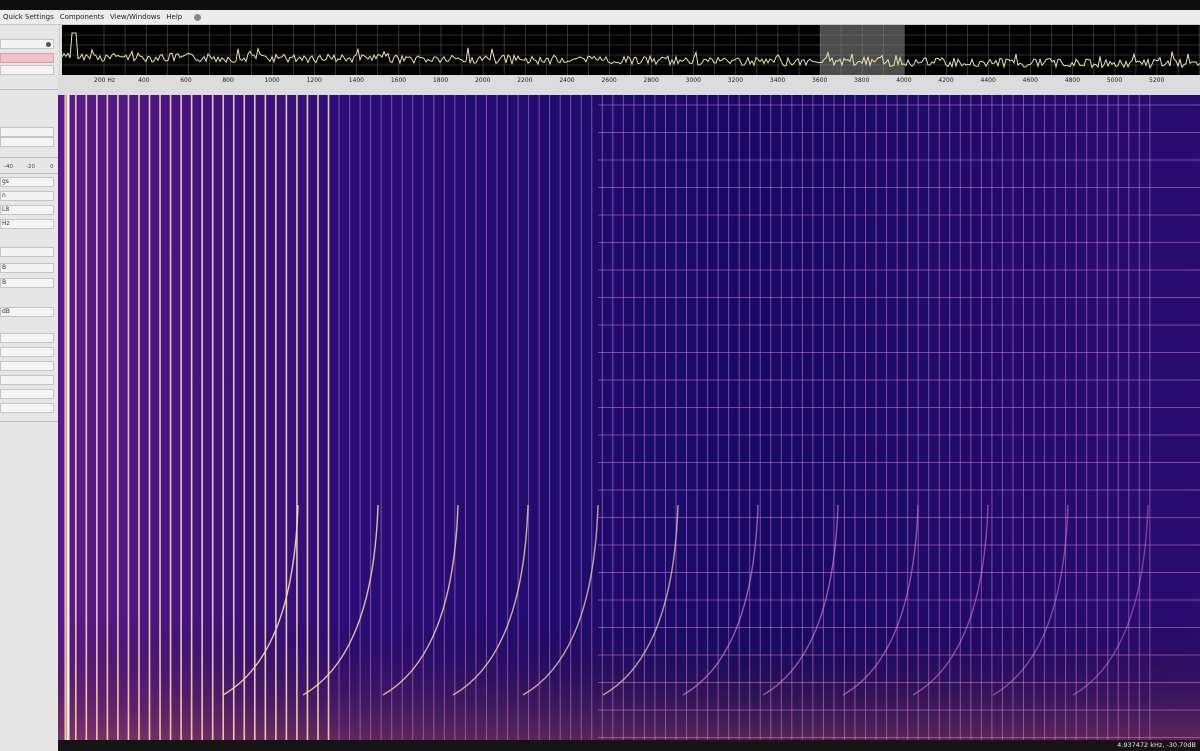  Describe the element at coordinates (27, 210) in the screenshot. I see `sidebar-field-l8: L8` at that location.